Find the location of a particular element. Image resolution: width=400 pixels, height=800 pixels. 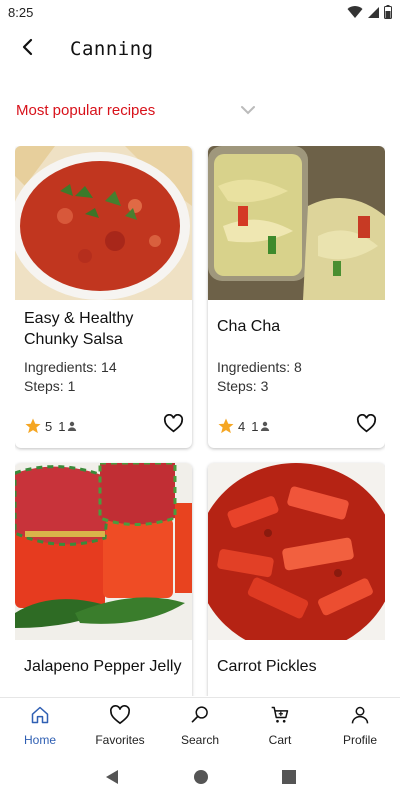

nav-profile: Profile is located at coordinates (360, 725).